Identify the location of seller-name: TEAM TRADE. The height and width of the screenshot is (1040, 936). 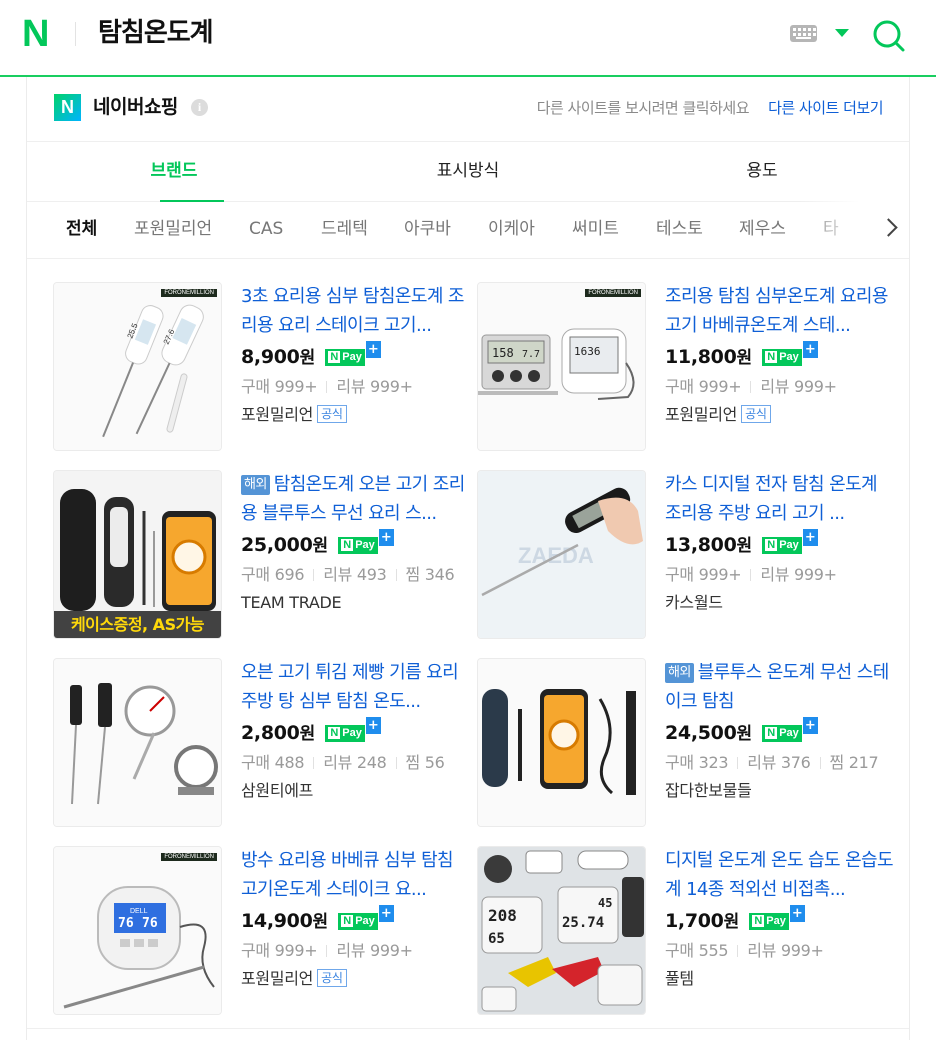
(291, 602).